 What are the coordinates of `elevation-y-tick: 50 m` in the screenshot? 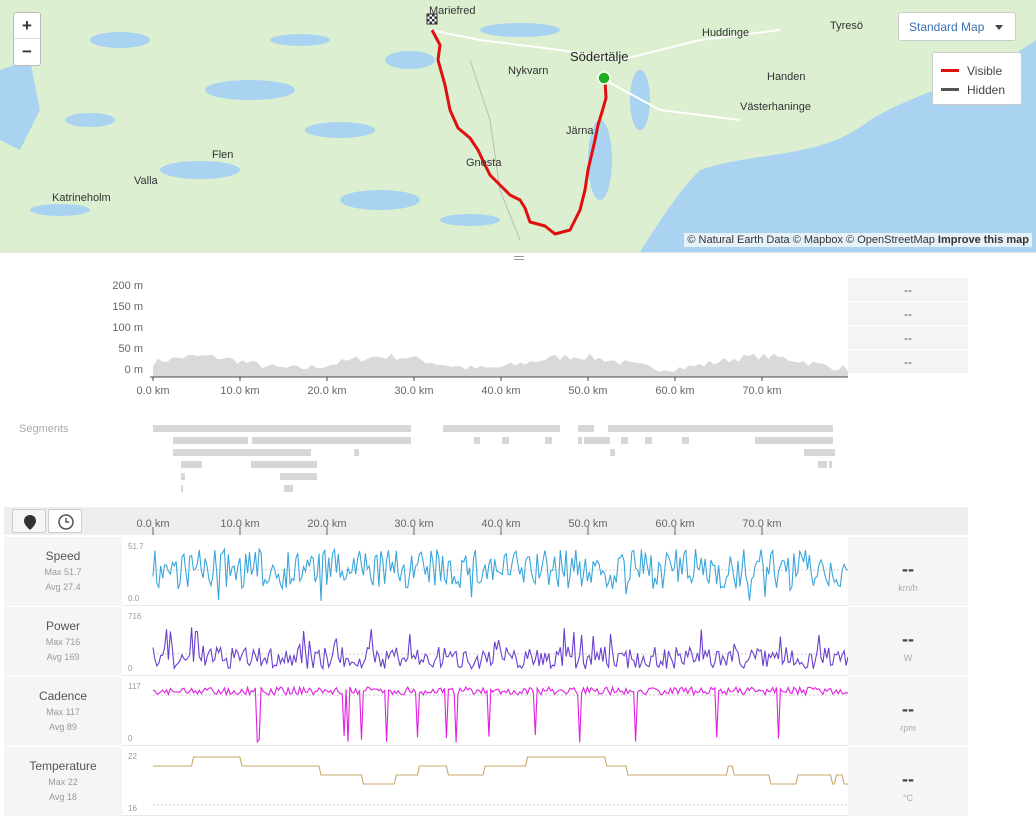 It's located at (131, 349).